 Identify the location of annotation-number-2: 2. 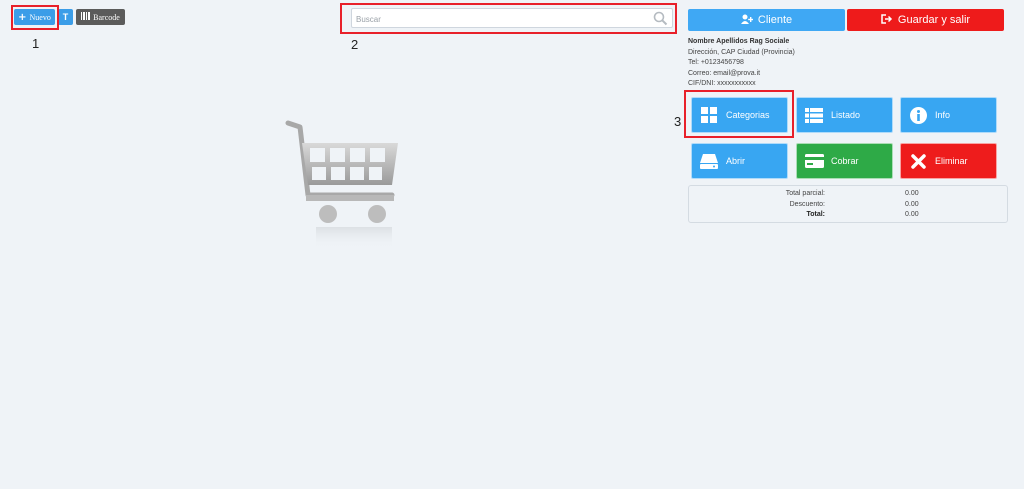
(355, 44).